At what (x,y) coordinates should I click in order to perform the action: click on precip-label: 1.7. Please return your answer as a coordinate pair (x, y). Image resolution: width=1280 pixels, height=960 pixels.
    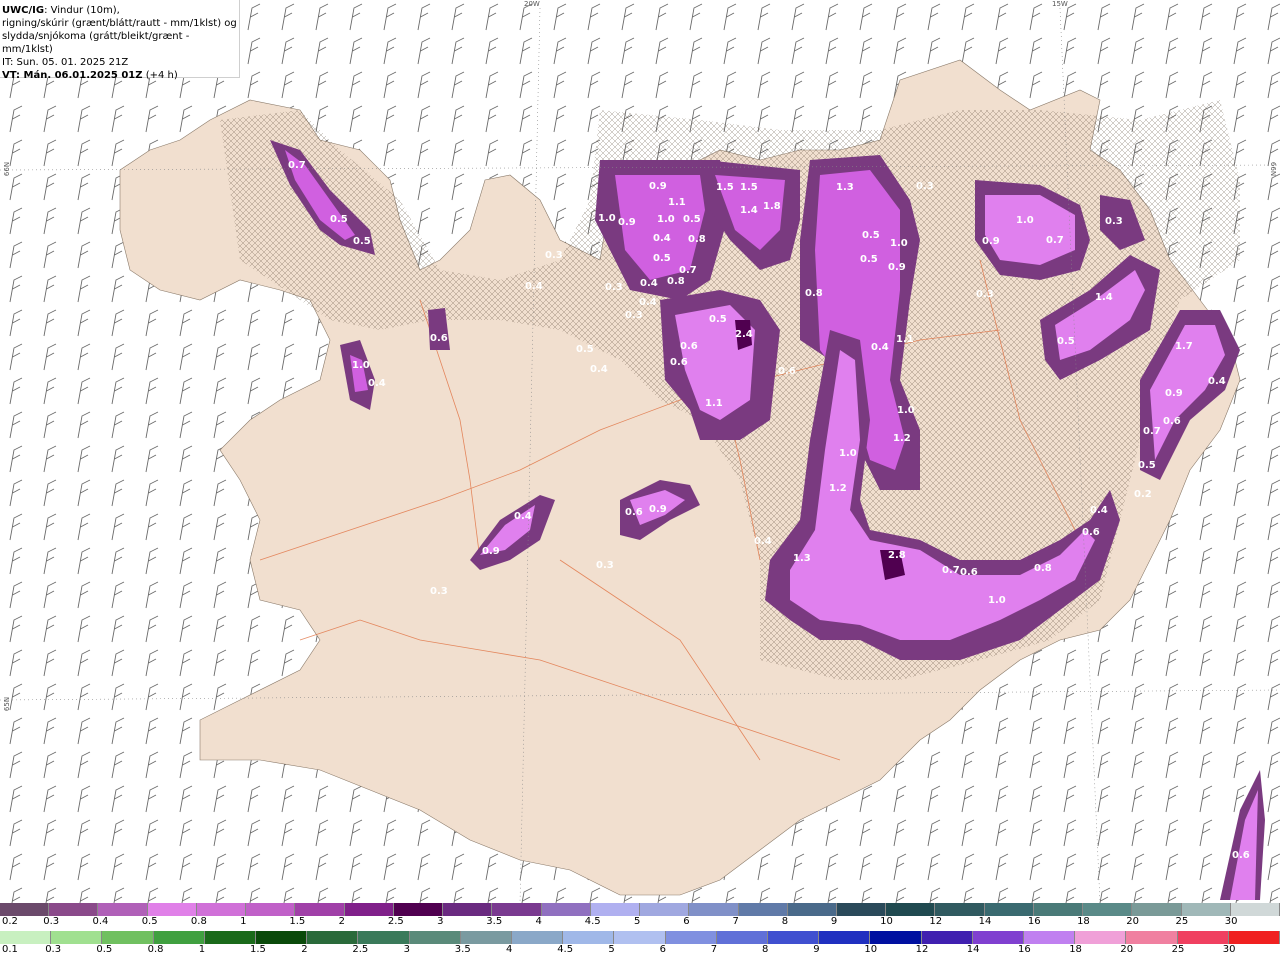
    Looking at the image, I should click on (1184, 346).